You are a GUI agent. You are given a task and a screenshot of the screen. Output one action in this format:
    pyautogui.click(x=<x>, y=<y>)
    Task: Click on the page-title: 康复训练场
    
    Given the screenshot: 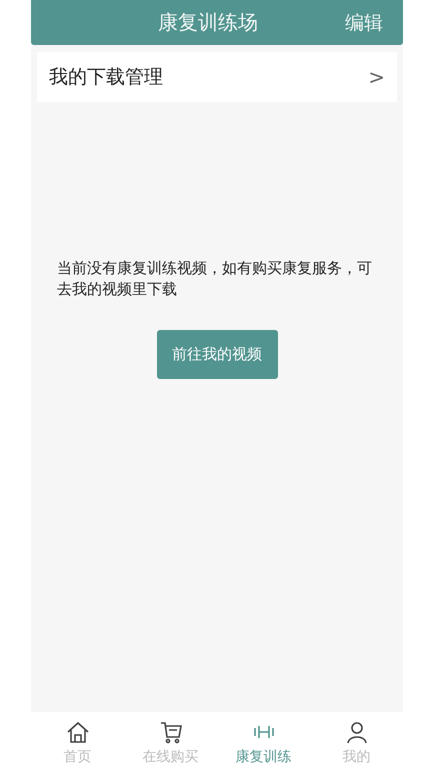 What is the action you would take?
    pyautogui.click(x=208, y=22)
    